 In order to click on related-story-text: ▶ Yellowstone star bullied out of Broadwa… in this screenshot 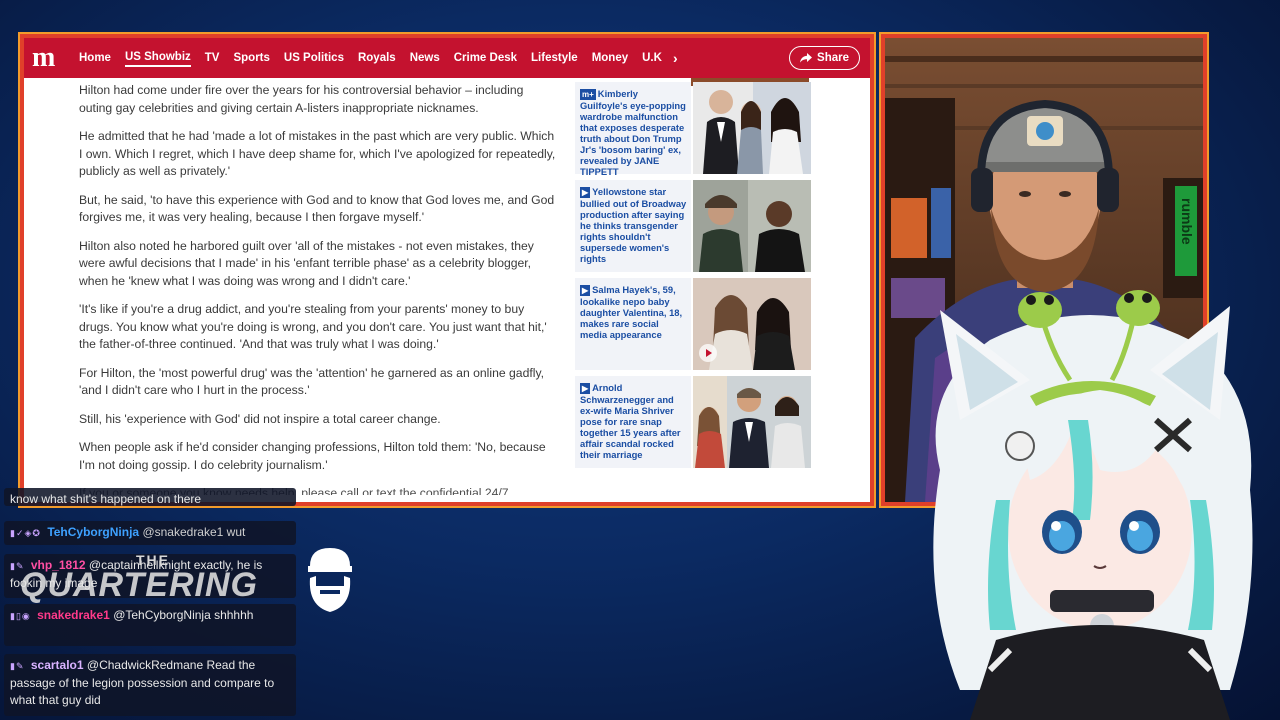, I will do `click(633, 226)`.